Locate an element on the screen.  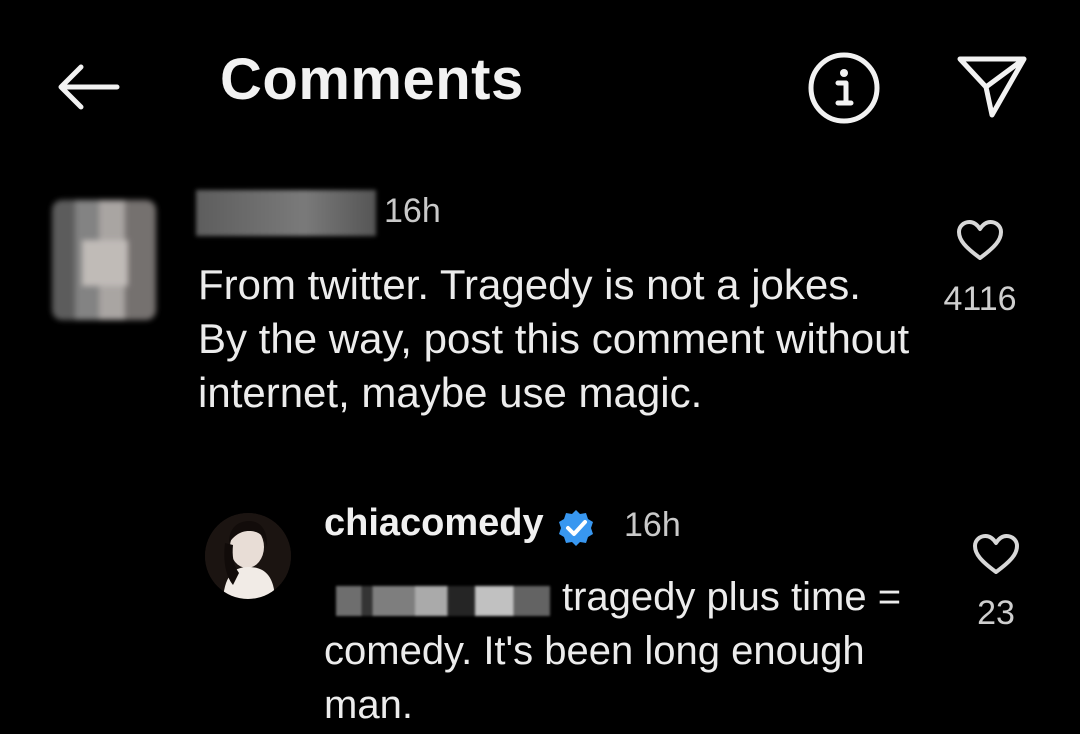
back-button is located at coordinates (88, 87).